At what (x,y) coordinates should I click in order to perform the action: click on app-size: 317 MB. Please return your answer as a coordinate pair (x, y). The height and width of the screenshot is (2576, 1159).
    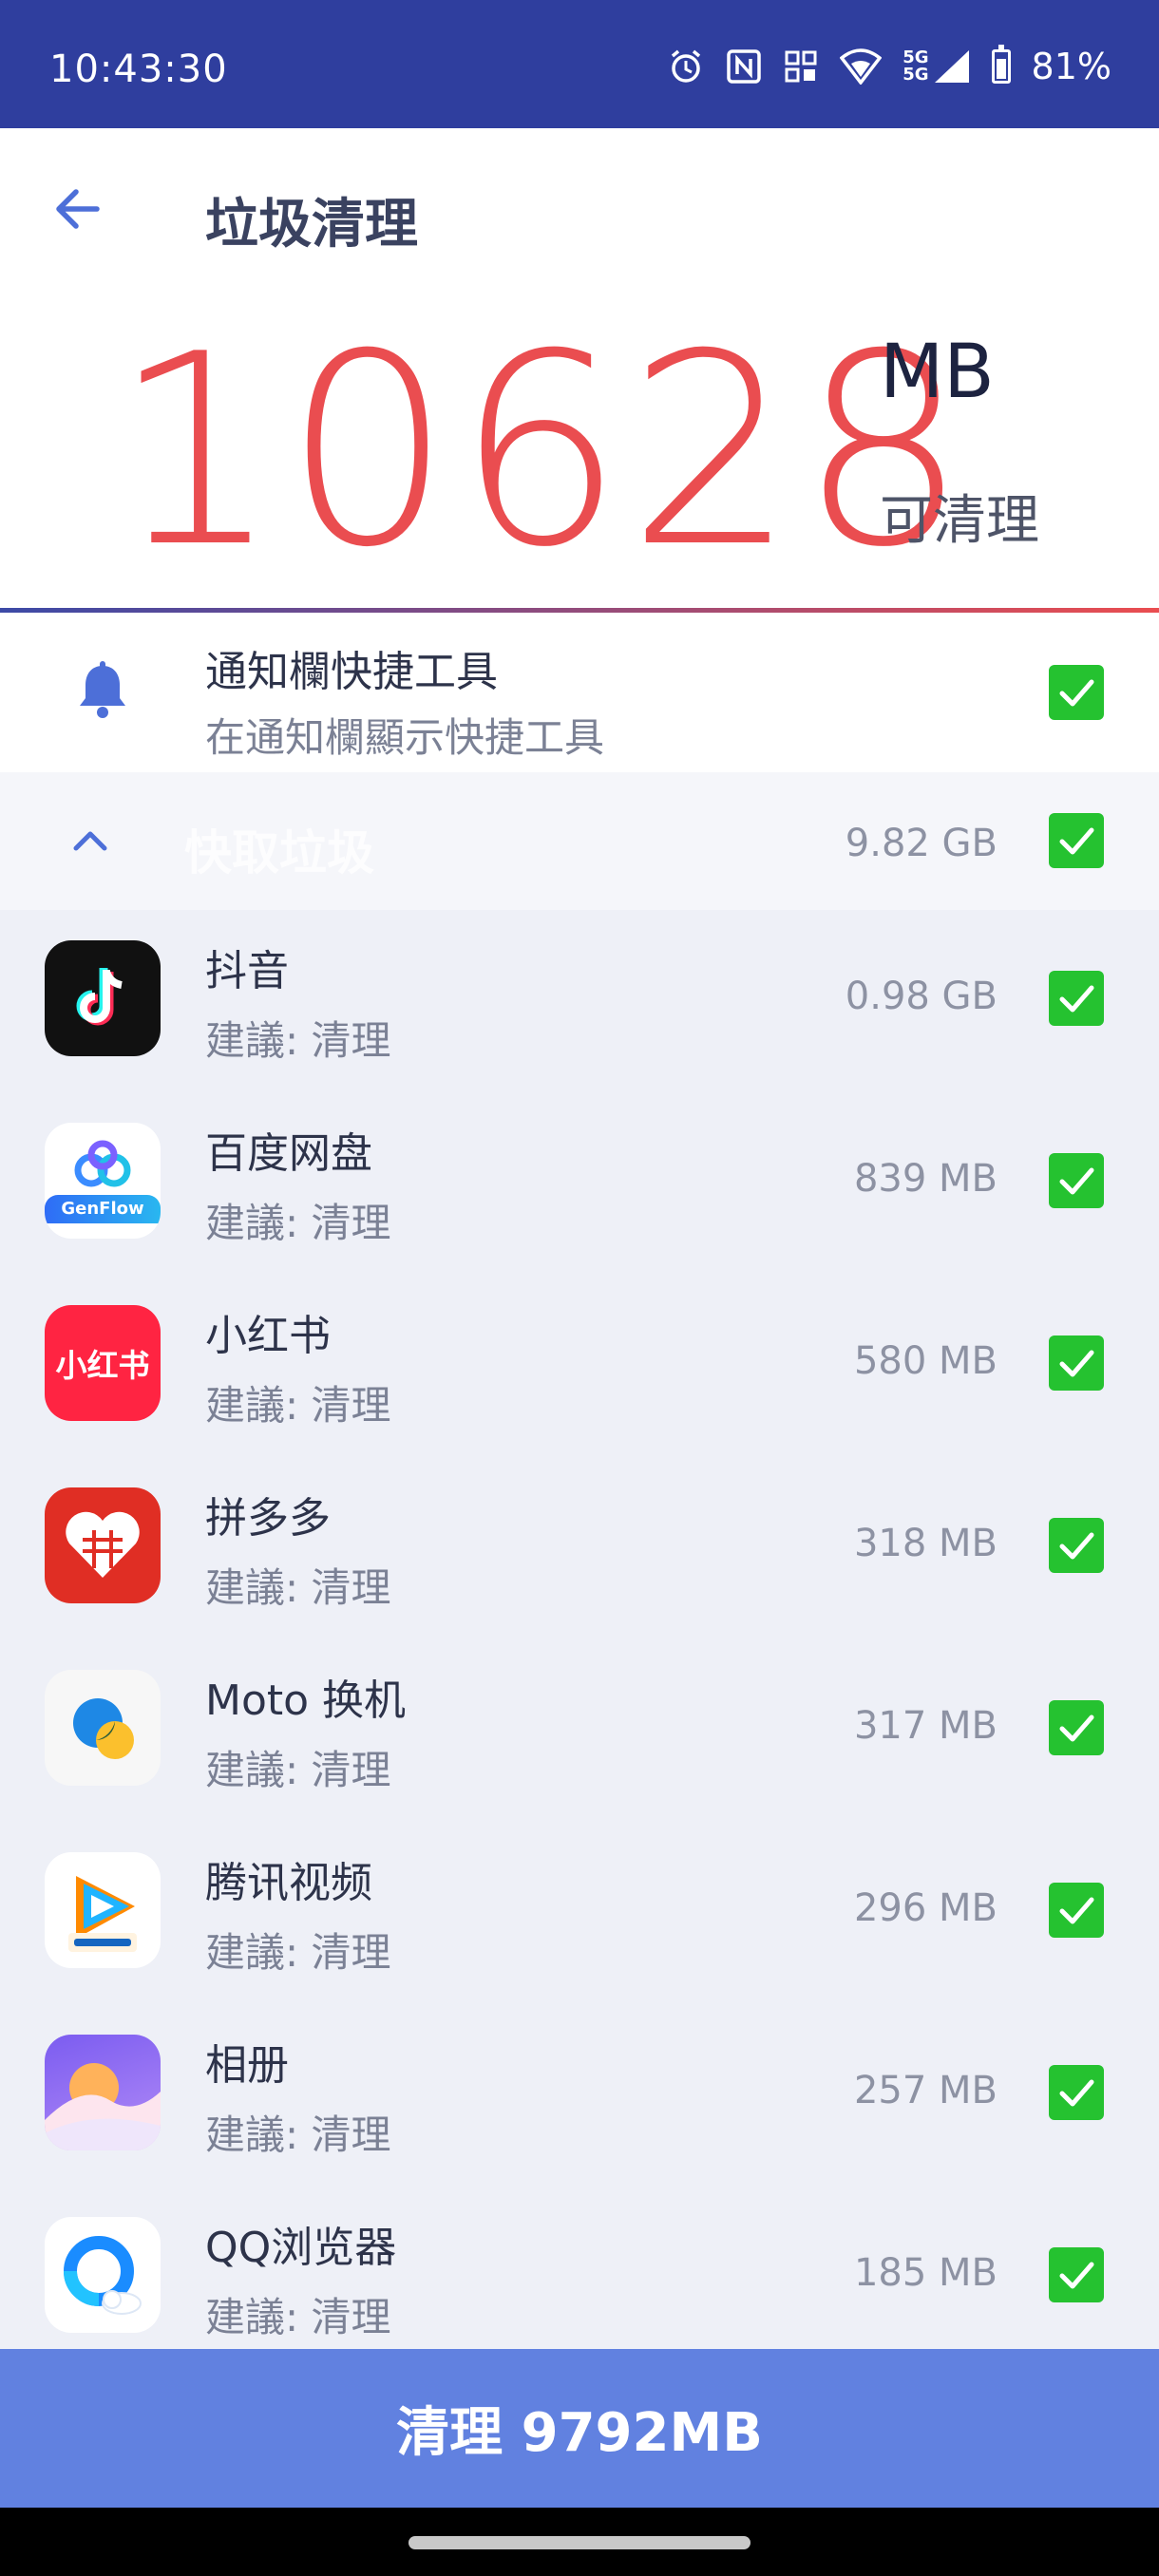
    Looking at the image, I should click on (925, 1726).